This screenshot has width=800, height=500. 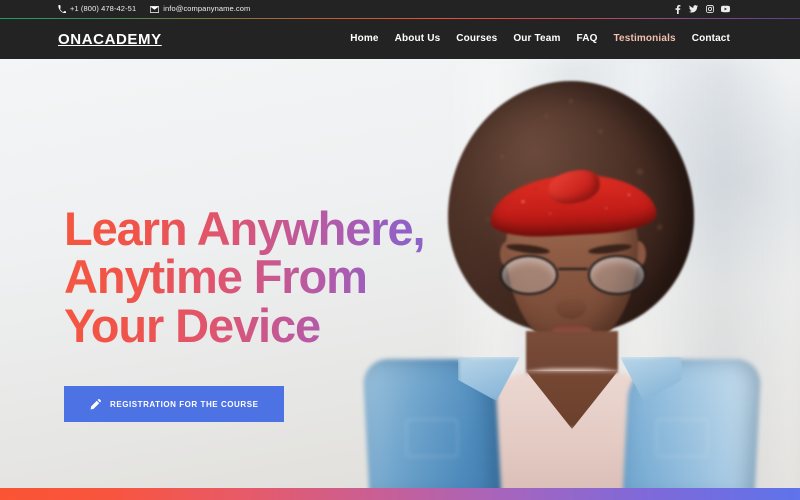 What do you see at coordinates (587, 39) in the screenshot?
I see `nav-item-faq: FAQ` at bounding box center [587, 39].